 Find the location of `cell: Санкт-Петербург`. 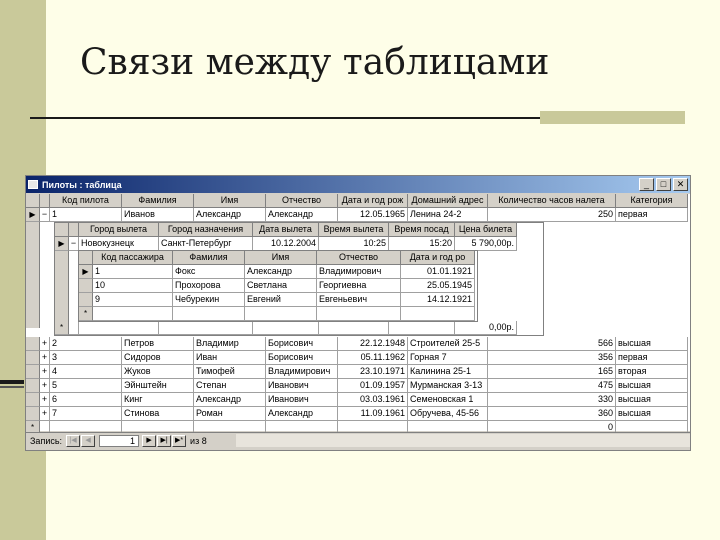

cell: Санкт-Петербург is located at coordinates (206, 244).